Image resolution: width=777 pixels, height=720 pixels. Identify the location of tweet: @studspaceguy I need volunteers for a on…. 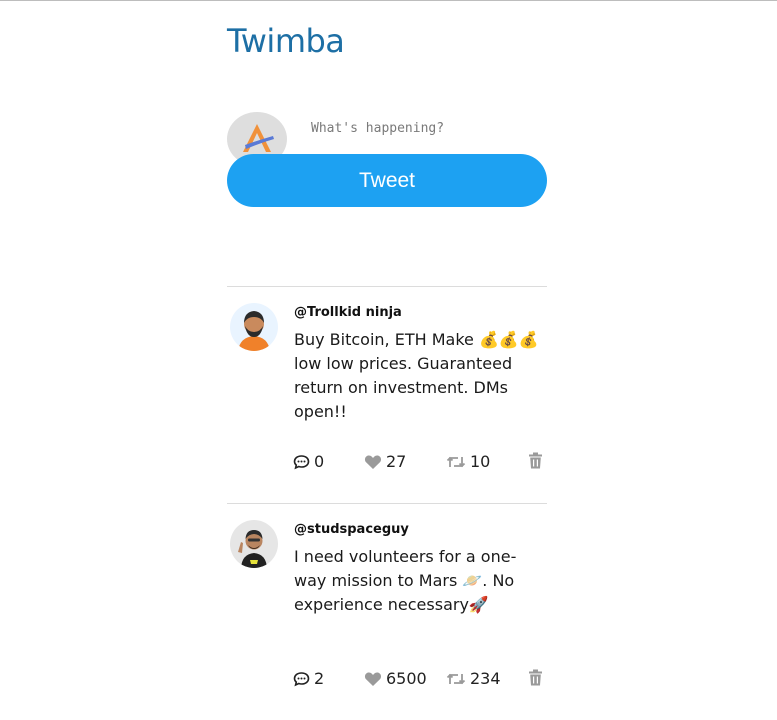
(387, 611).